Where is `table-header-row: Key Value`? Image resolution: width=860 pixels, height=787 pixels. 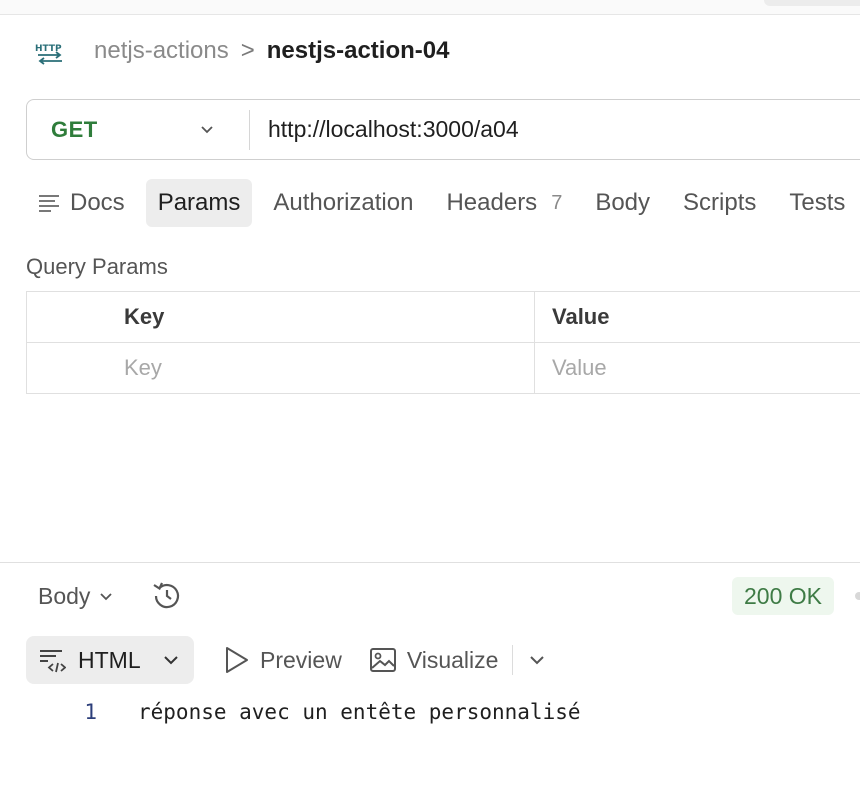
table-header-row: Key Value is located at coordinates (443, 317).